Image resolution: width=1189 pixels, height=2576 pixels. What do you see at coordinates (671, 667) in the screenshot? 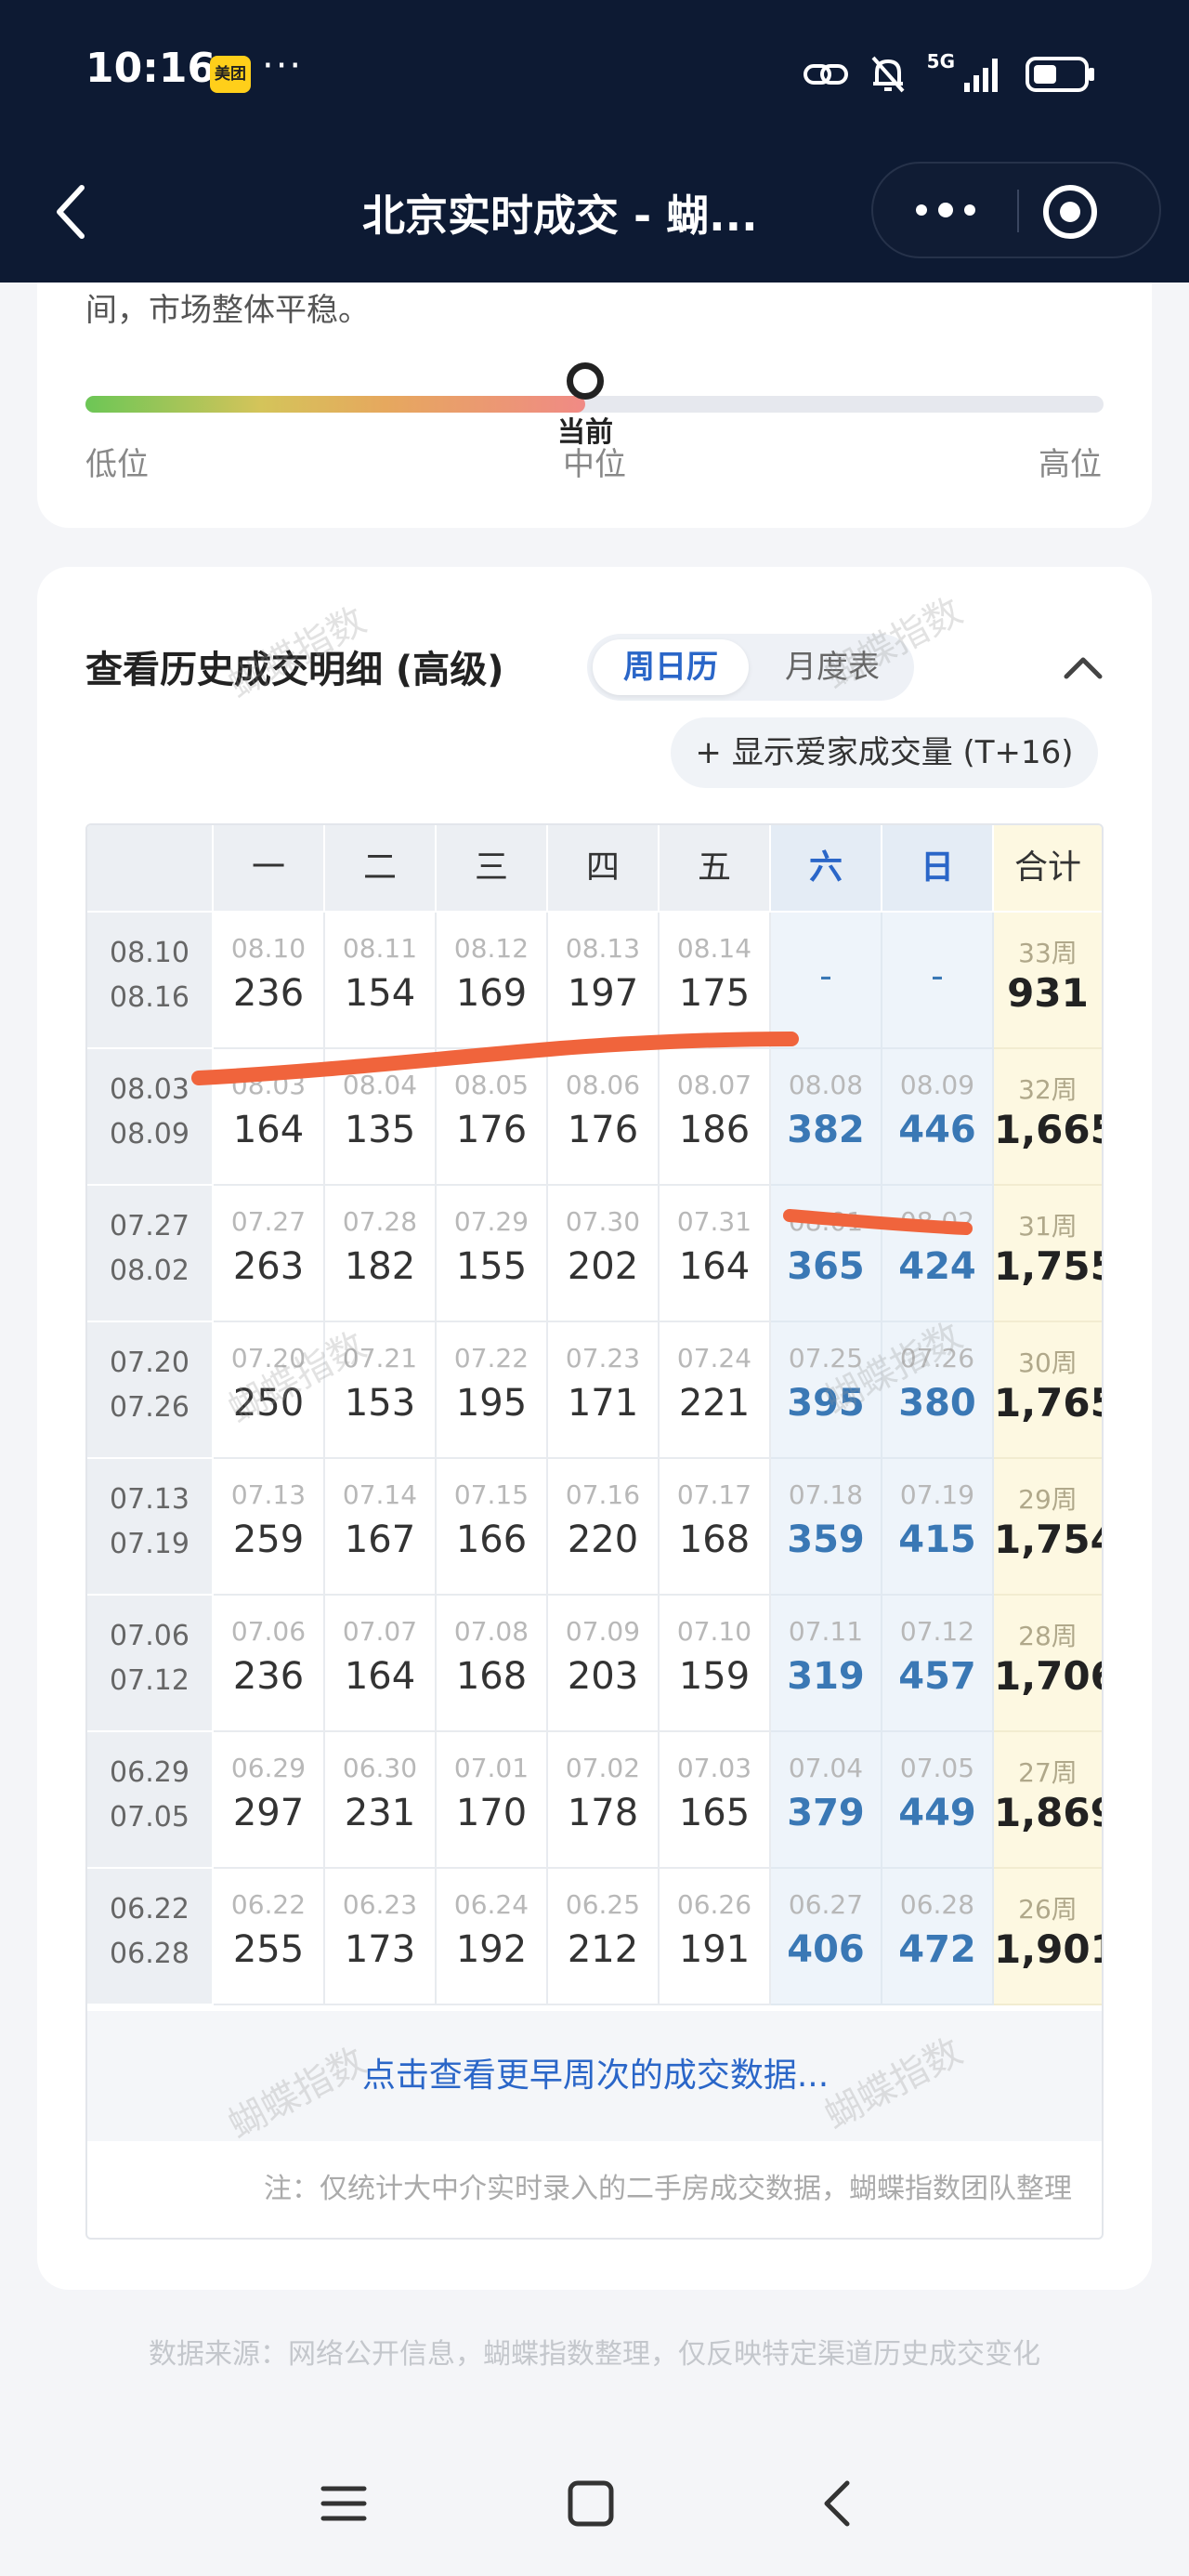
I see `tab-week-calendar: 周日历` at bounding box center [671, 667].